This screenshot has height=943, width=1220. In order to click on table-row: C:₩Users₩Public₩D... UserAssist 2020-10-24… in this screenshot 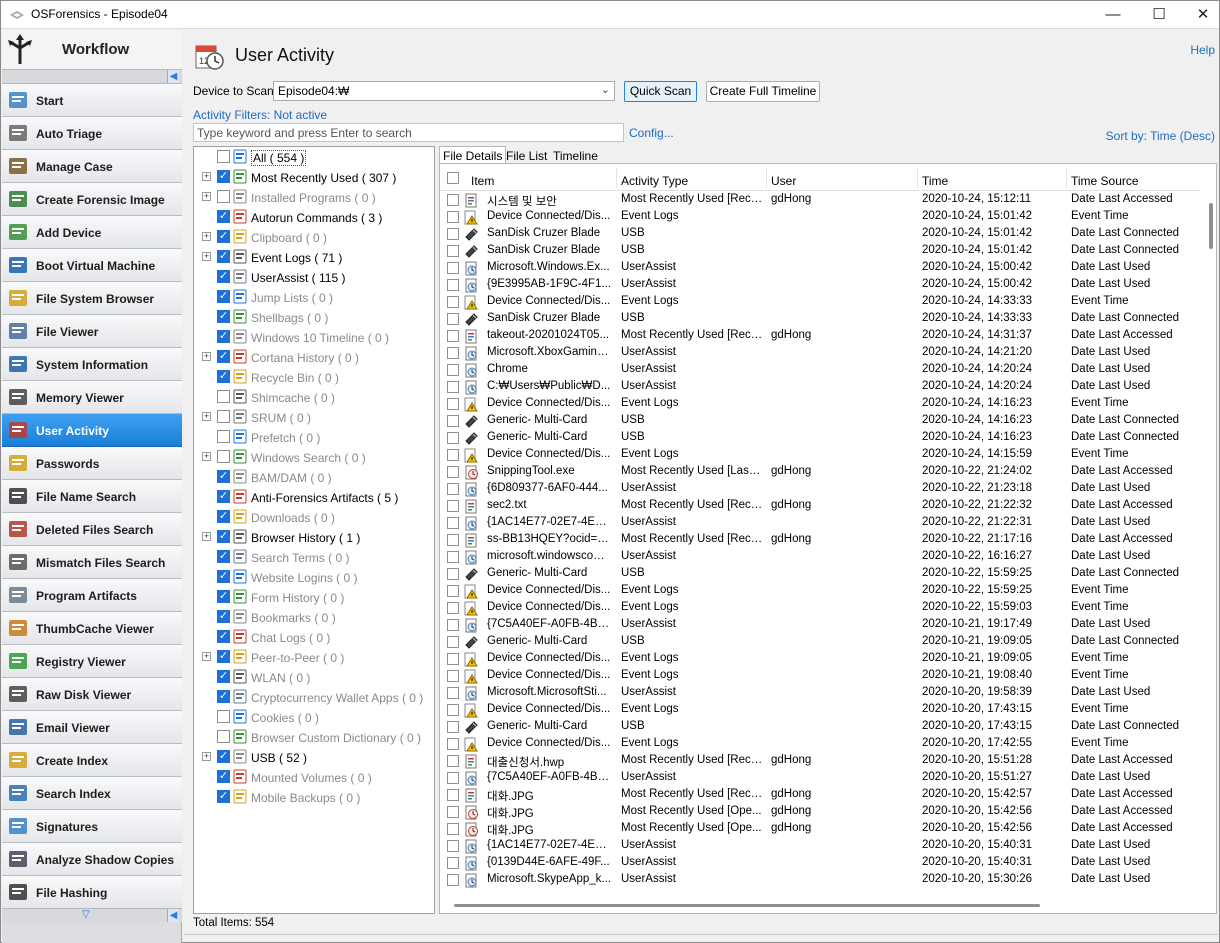, I will do `click(820, 387)`.